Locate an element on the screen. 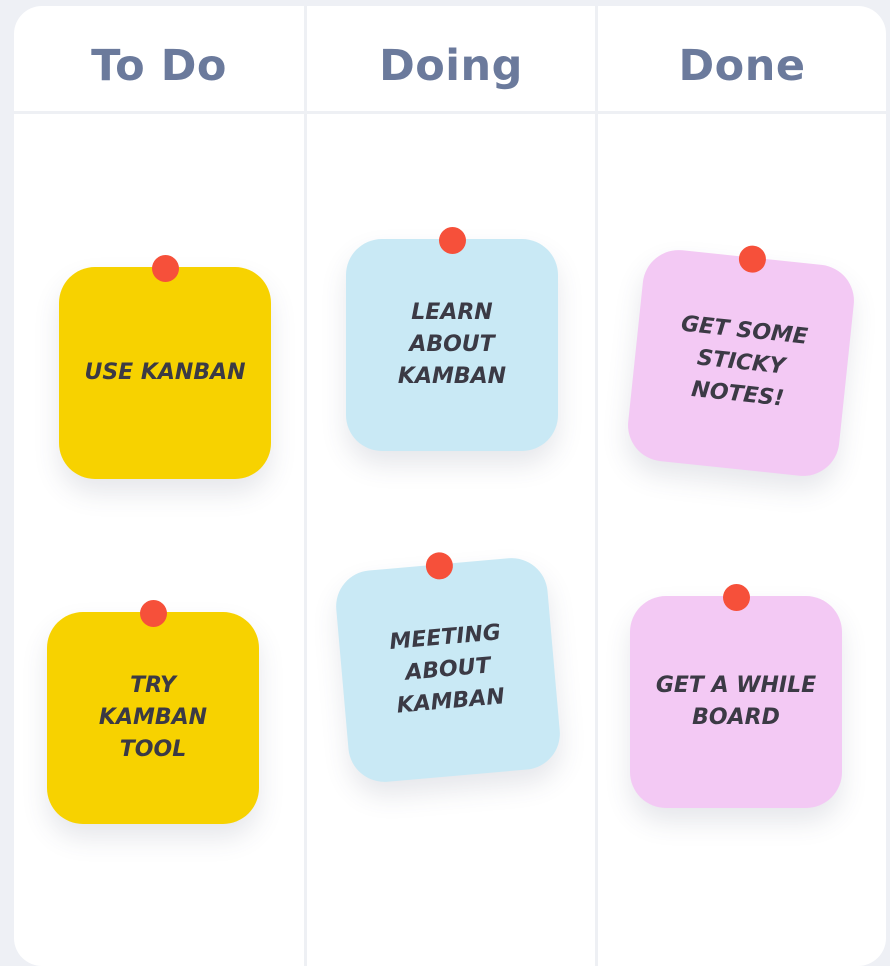 Image resolution: width=890 pixels, height=966 pixels. sticky-note-use-kanban: USE KANBAN is located at coordinates (165, 367).